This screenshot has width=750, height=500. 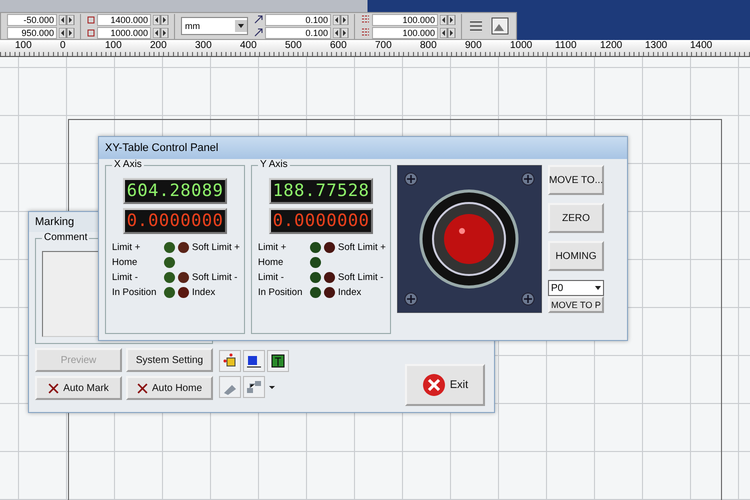 What do you see at coordinates (230, 361) in the screenshot?
I see `crosshair-icon` at bounding box center [230, 361].